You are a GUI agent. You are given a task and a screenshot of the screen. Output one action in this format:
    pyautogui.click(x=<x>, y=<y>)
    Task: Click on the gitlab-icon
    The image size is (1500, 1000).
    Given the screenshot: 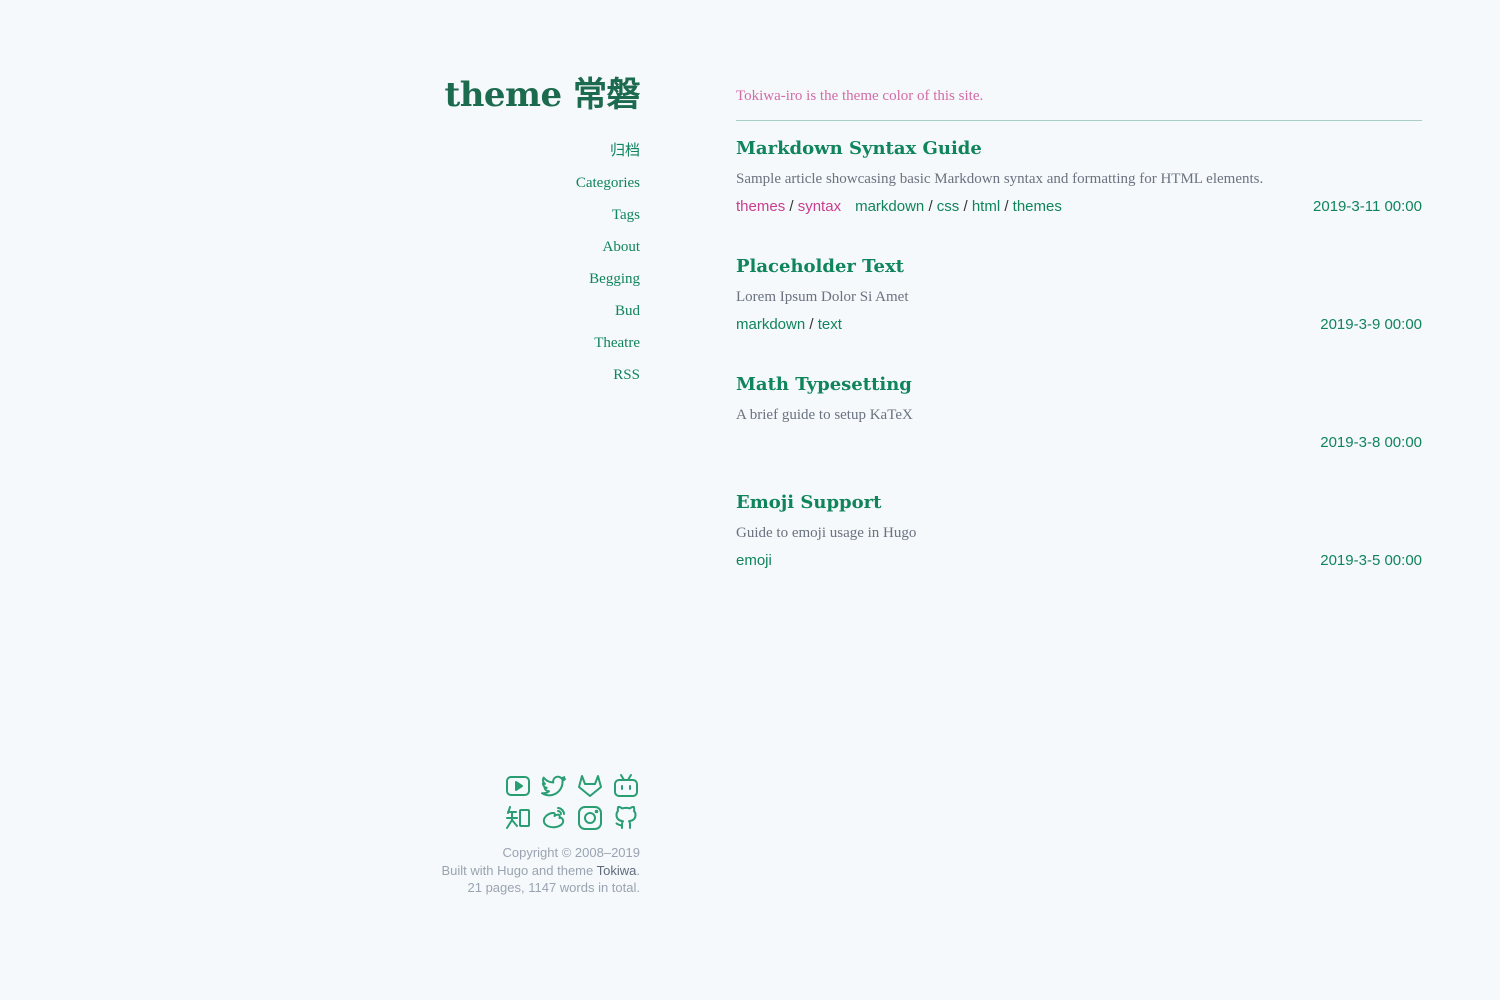 What is the action you would take?
    pyautogui.click(x=590, y=786)
    